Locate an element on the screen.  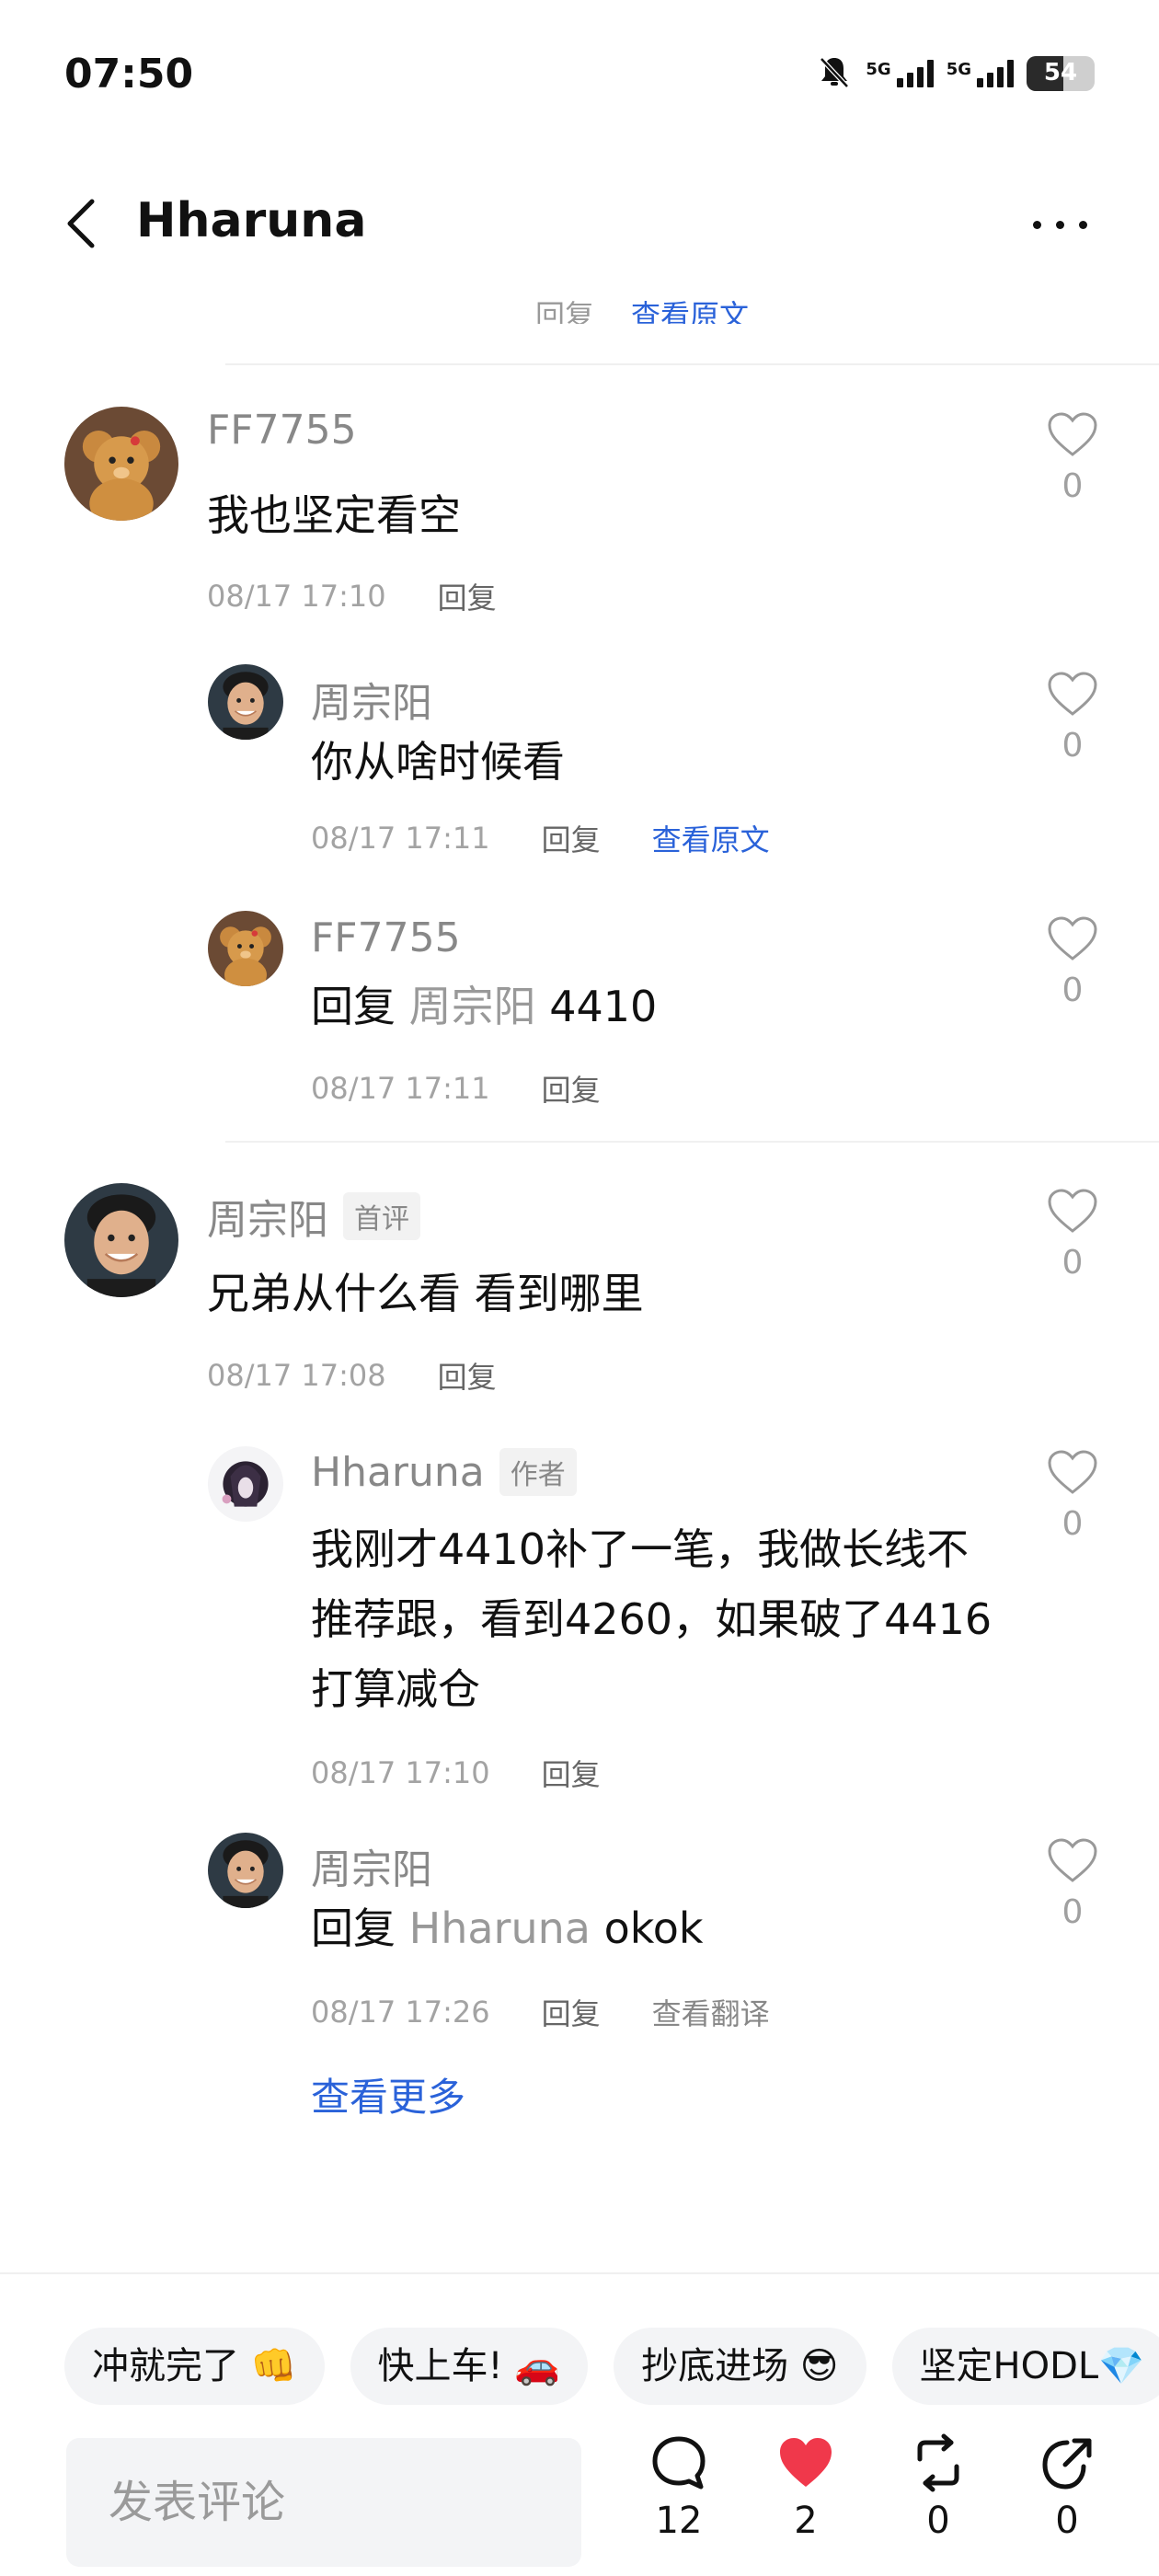
comment-input is located at coordinates (323, 2502).